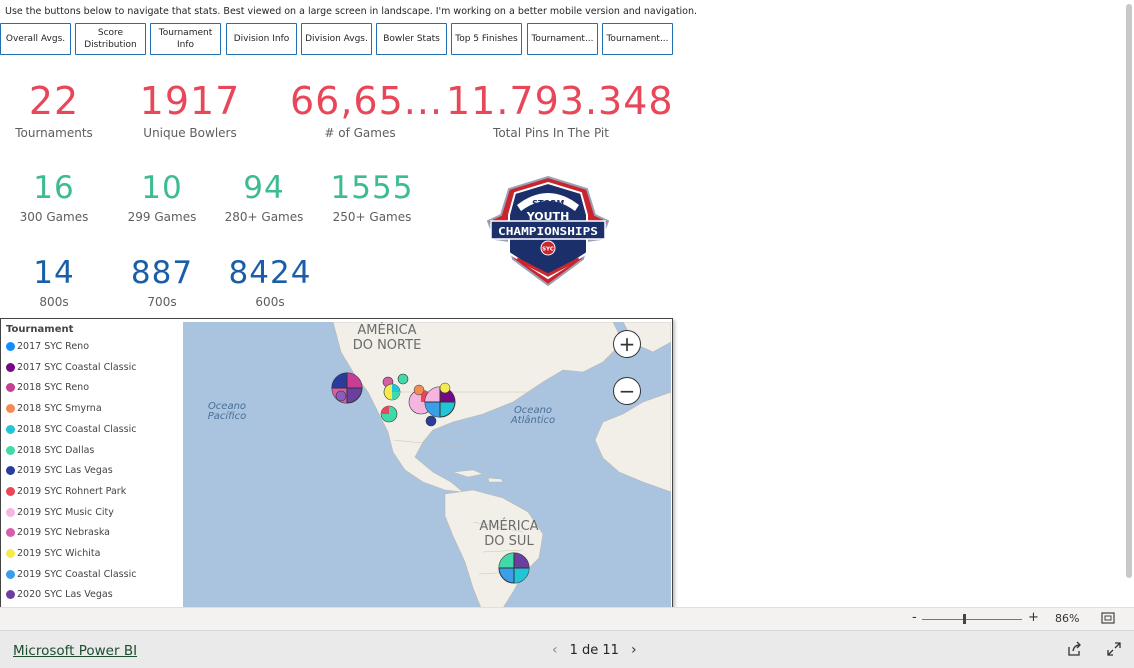 This screenshot has height=668, width=1134. I want to click on legend-item: 2018 SYC Dallas, so click(50, 450).